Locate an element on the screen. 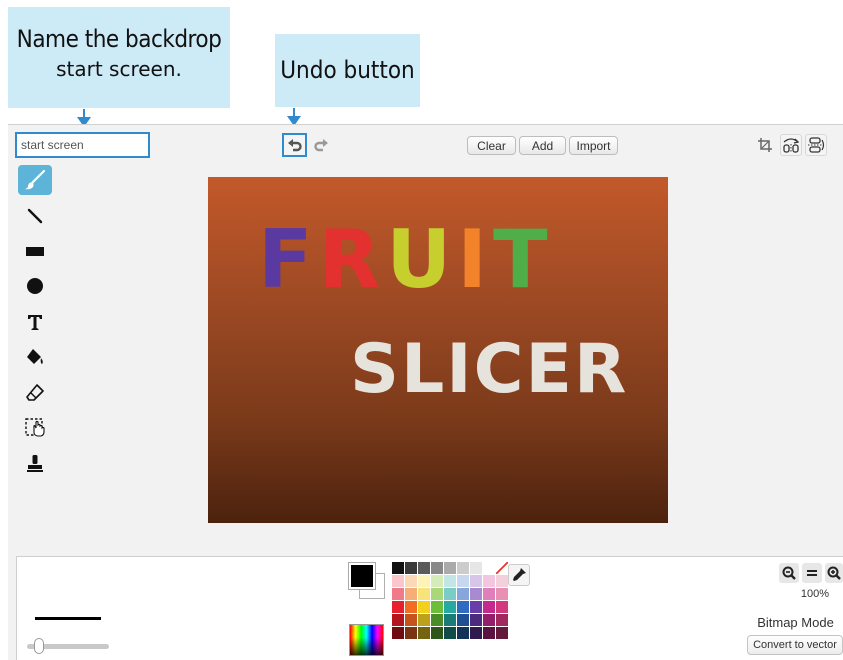  redo-icon is located at coordinates (321, 145).